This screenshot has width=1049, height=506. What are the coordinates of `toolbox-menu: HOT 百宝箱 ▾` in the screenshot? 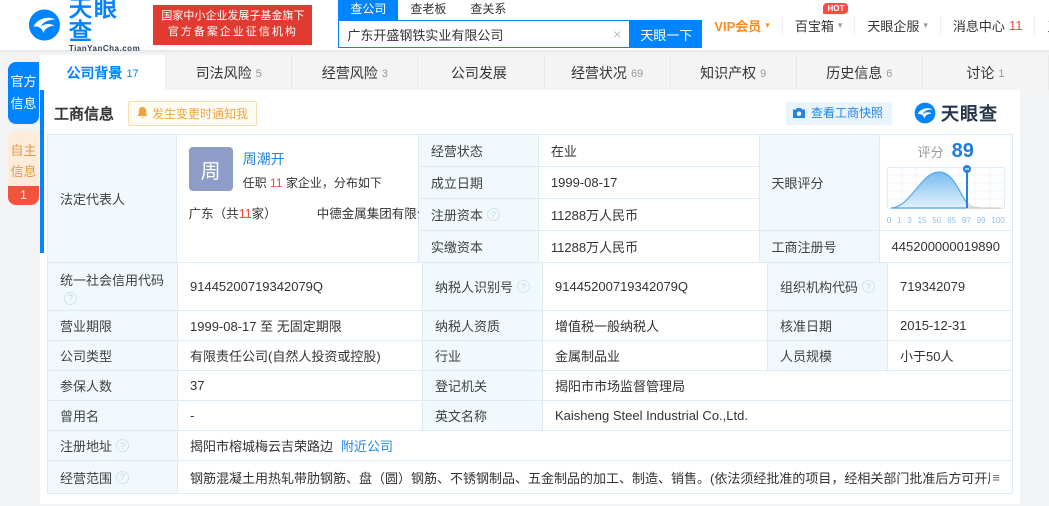 It's located at (818, 18).